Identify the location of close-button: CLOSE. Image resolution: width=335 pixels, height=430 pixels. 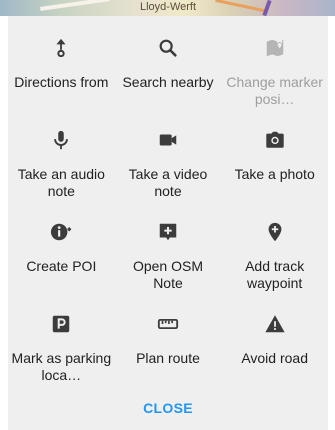
(168, 408).